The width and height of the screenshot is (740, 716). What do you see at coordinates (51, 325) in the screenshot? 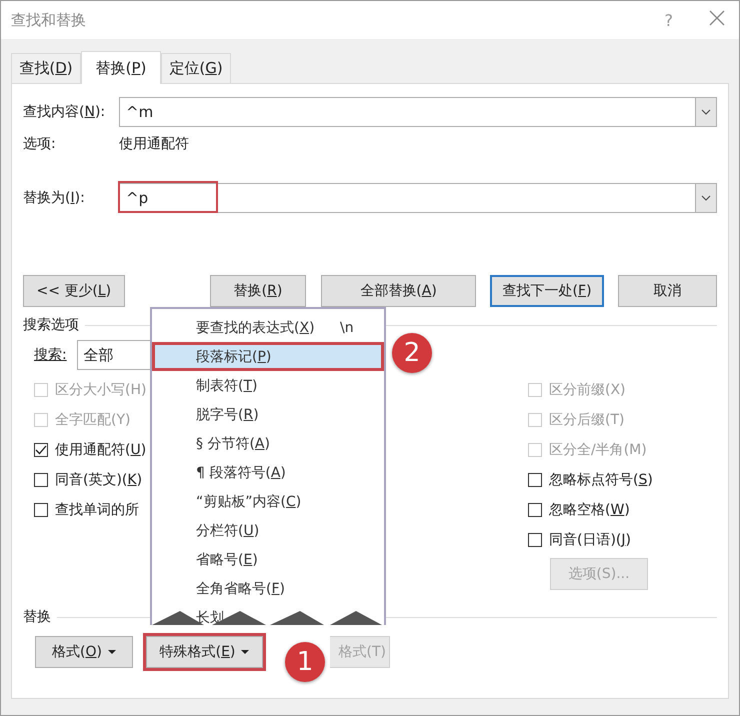
I see `section-title: 搜索选项` at bounding box center [51, 325].